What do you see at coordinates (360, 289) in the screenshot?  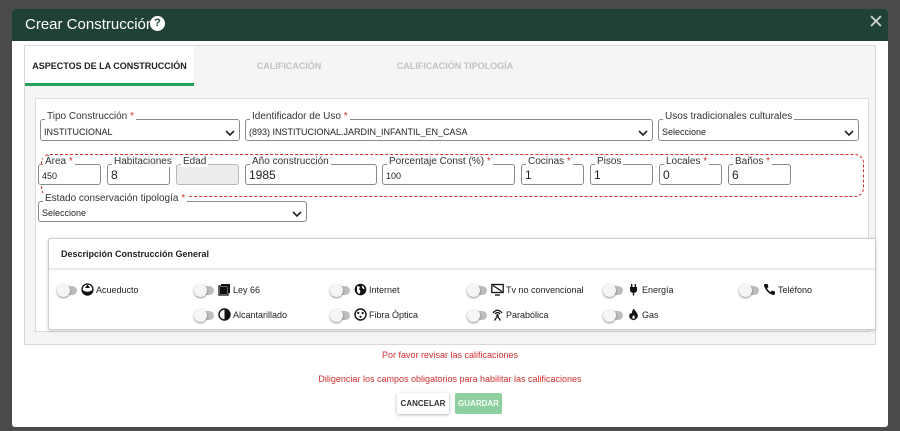 I see `globe-icon` at bounding box center [360, 289].